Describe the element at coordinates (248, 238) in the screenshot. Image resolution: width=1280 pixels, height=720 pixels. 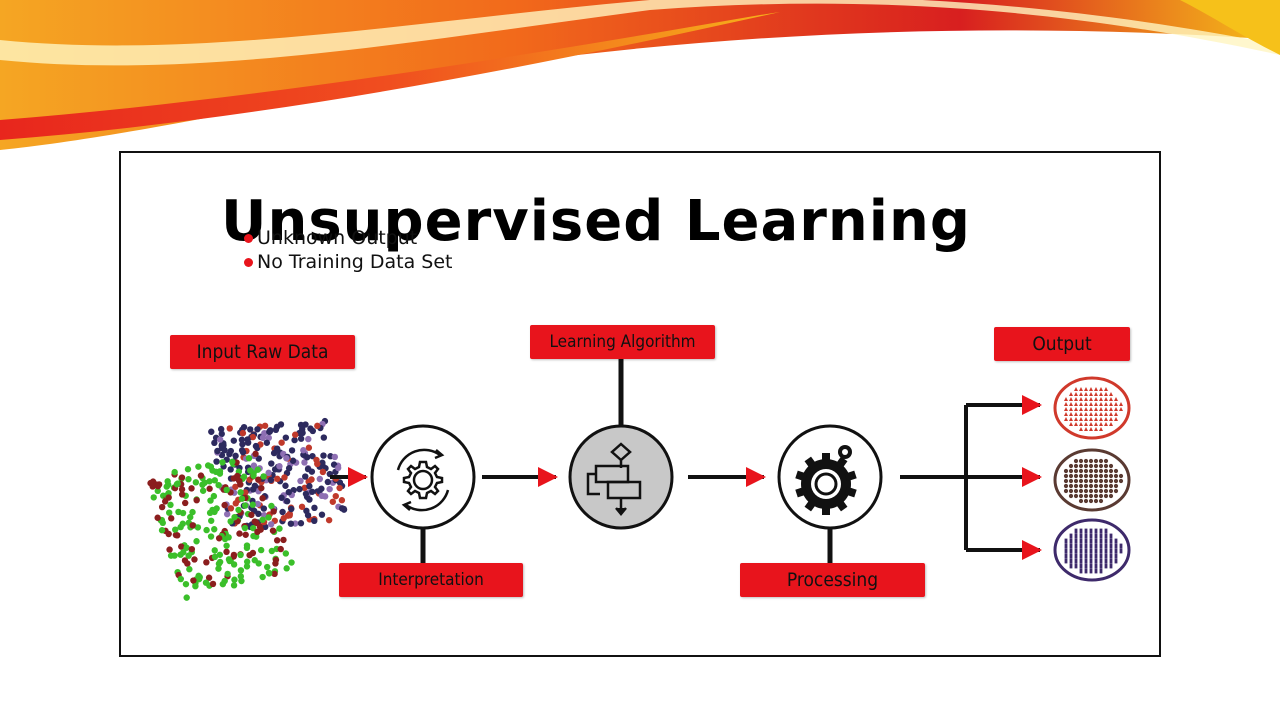
I see `bullet-dot` at that location.